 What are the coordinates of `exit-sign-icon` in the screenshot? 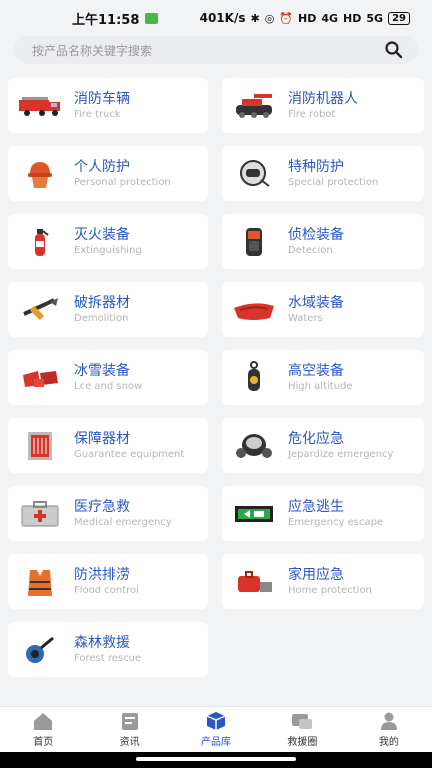 It's located at (254, 514).